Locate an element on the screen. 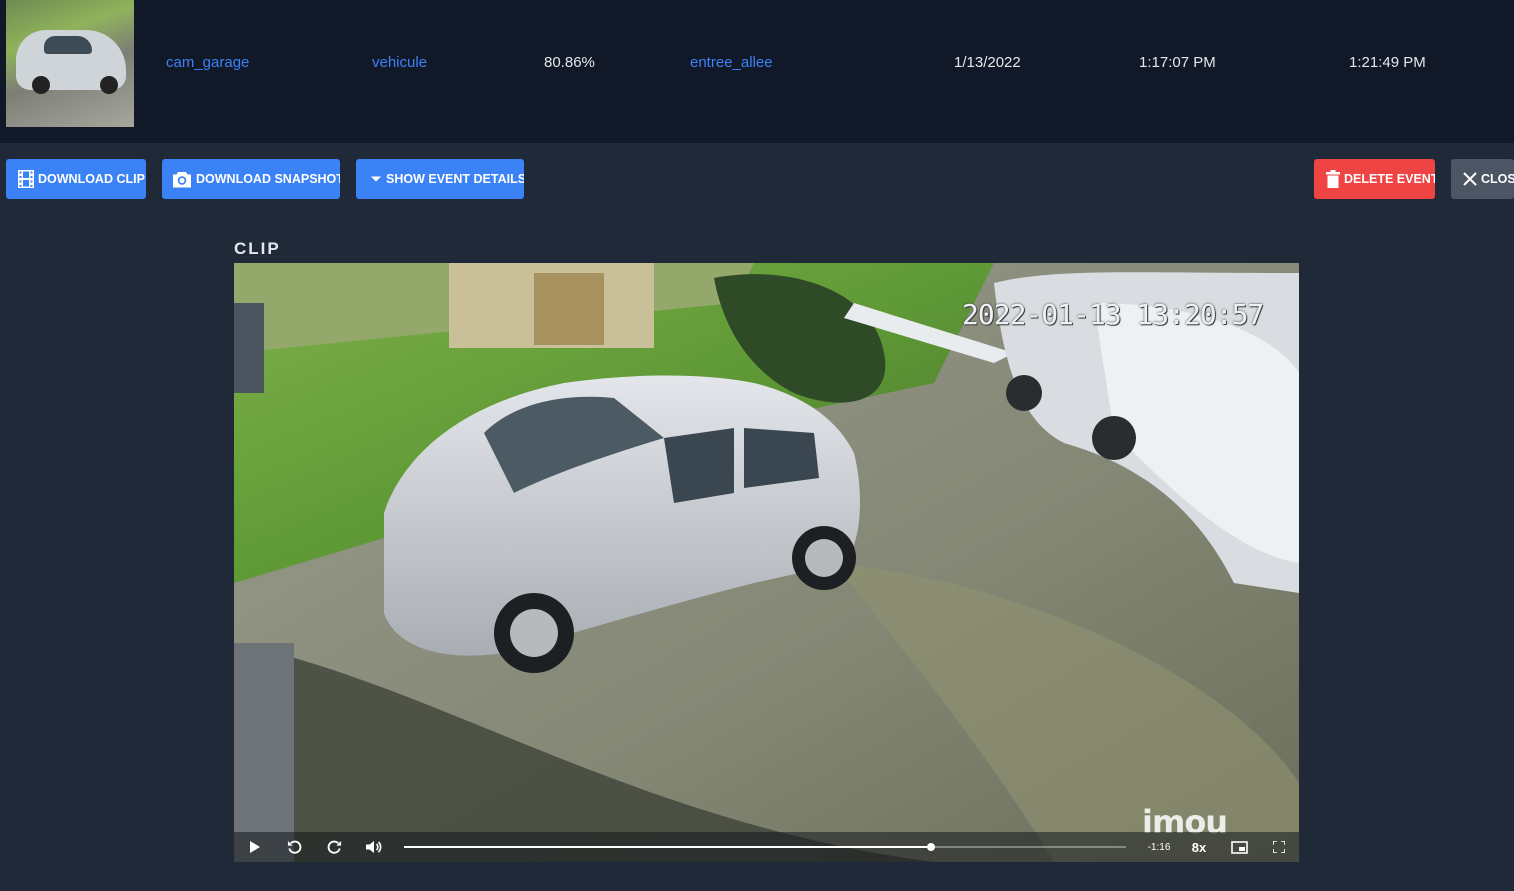  close-icon is located at coordinates (1470, 179).